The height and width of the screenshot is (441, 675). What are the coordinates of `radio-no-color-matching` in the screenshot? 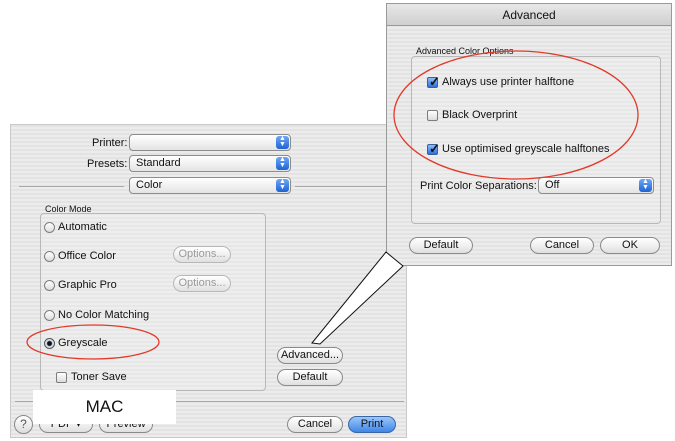 It's located at (49, 315).